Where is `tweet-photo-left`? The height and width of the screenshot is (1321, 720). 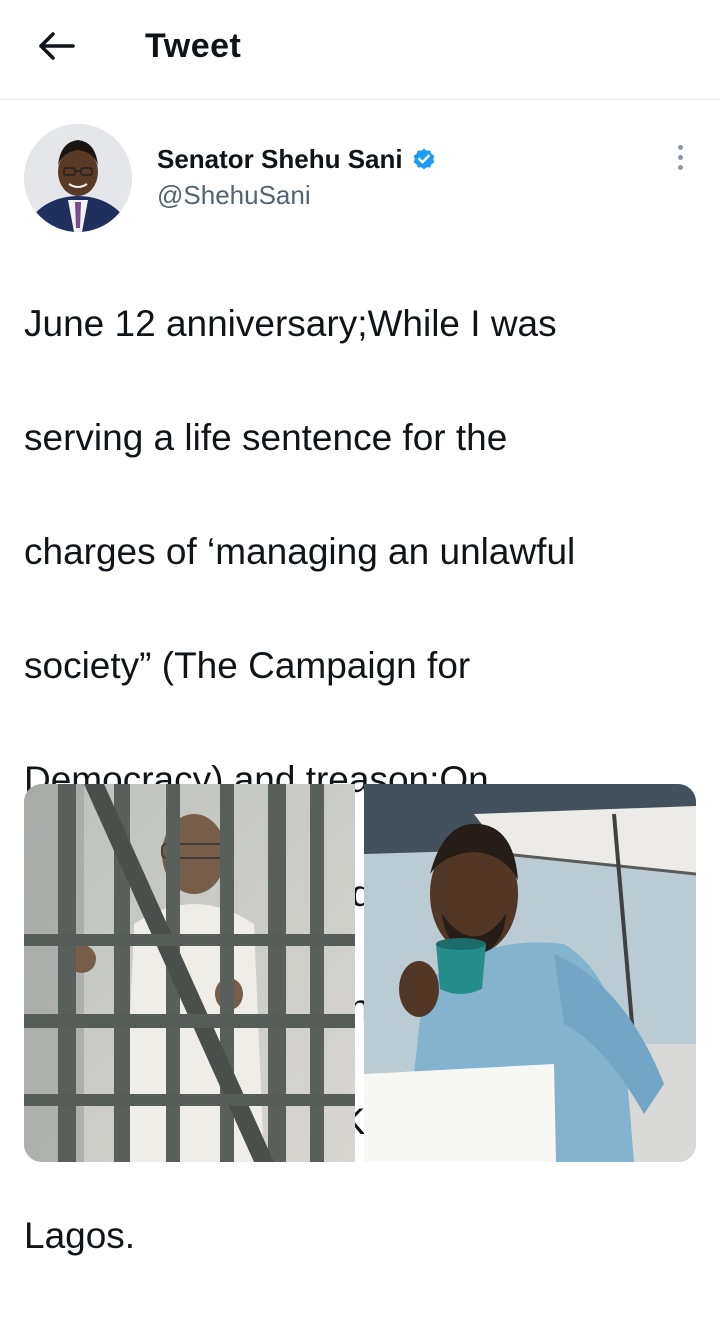 tweet-photo-left is located at coordinates (189, 973).